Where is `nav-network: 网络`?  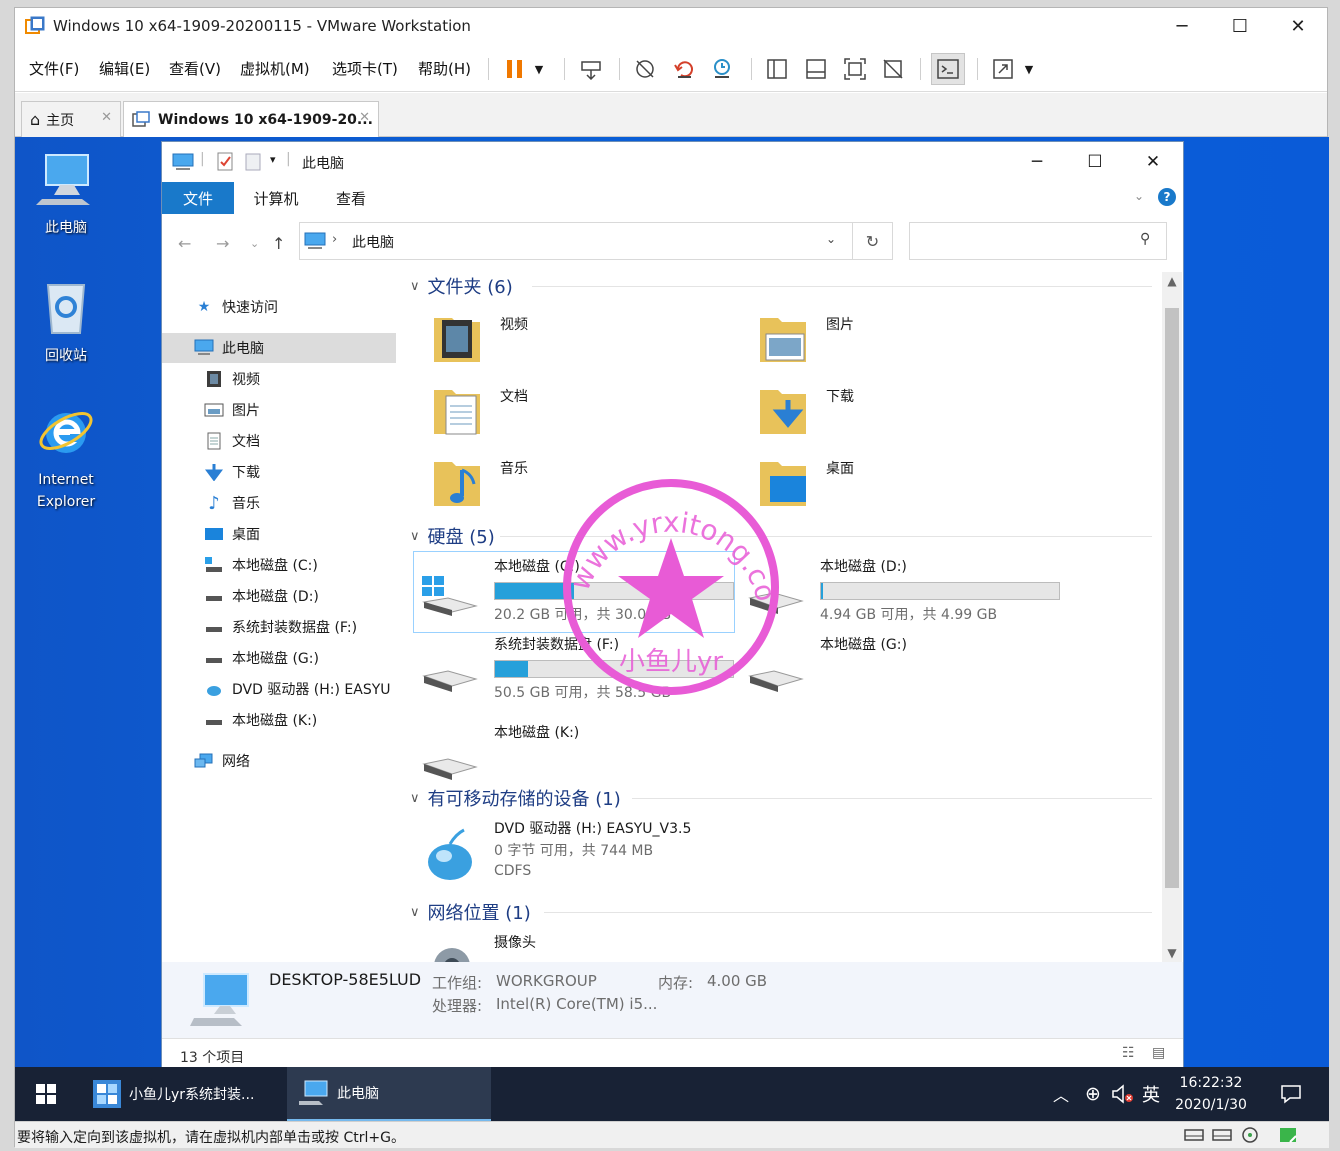
nav-network: 网络 is located at coordinates (281, 761).